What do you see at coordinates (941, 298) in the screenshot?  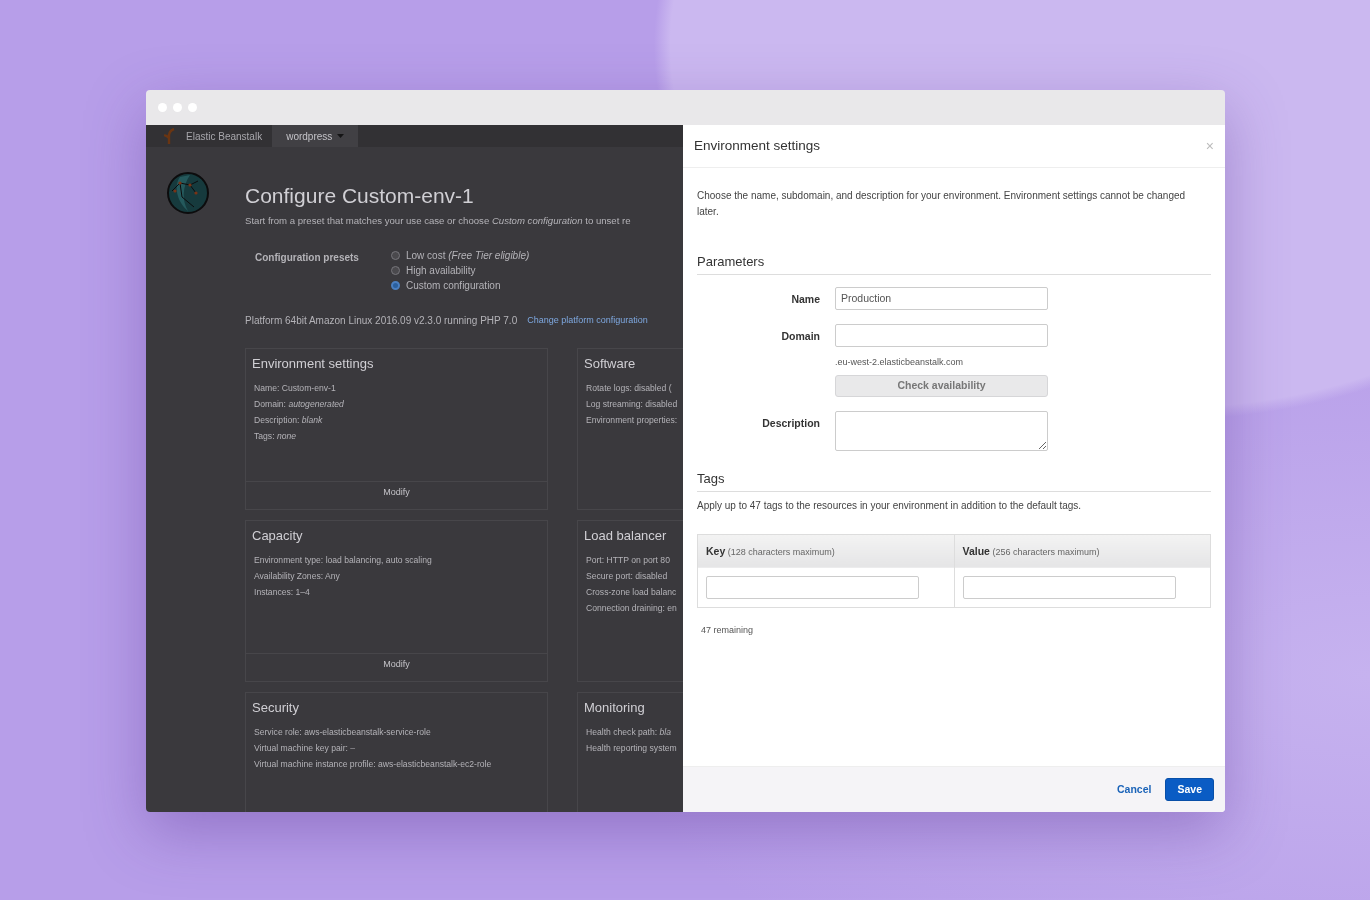 I see `text-input-field: Production` at bounding box center [941, 298].